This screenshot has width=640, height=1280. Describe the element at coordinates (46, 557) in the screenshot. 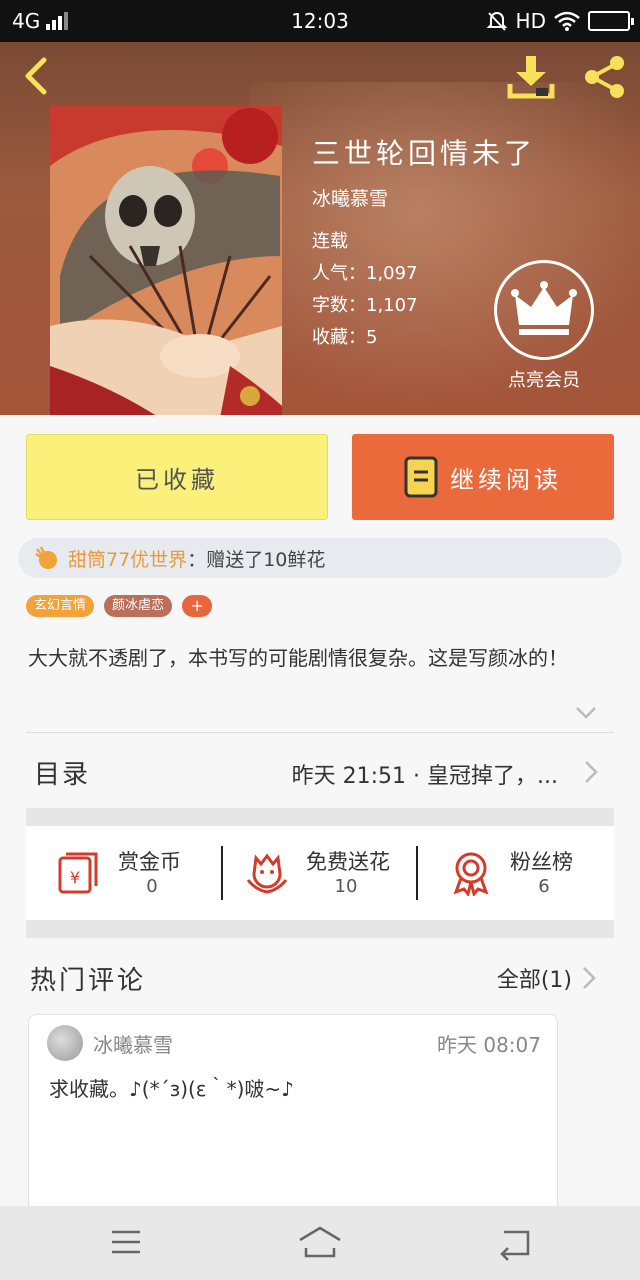

I see `flower-gift-icon` at that location.